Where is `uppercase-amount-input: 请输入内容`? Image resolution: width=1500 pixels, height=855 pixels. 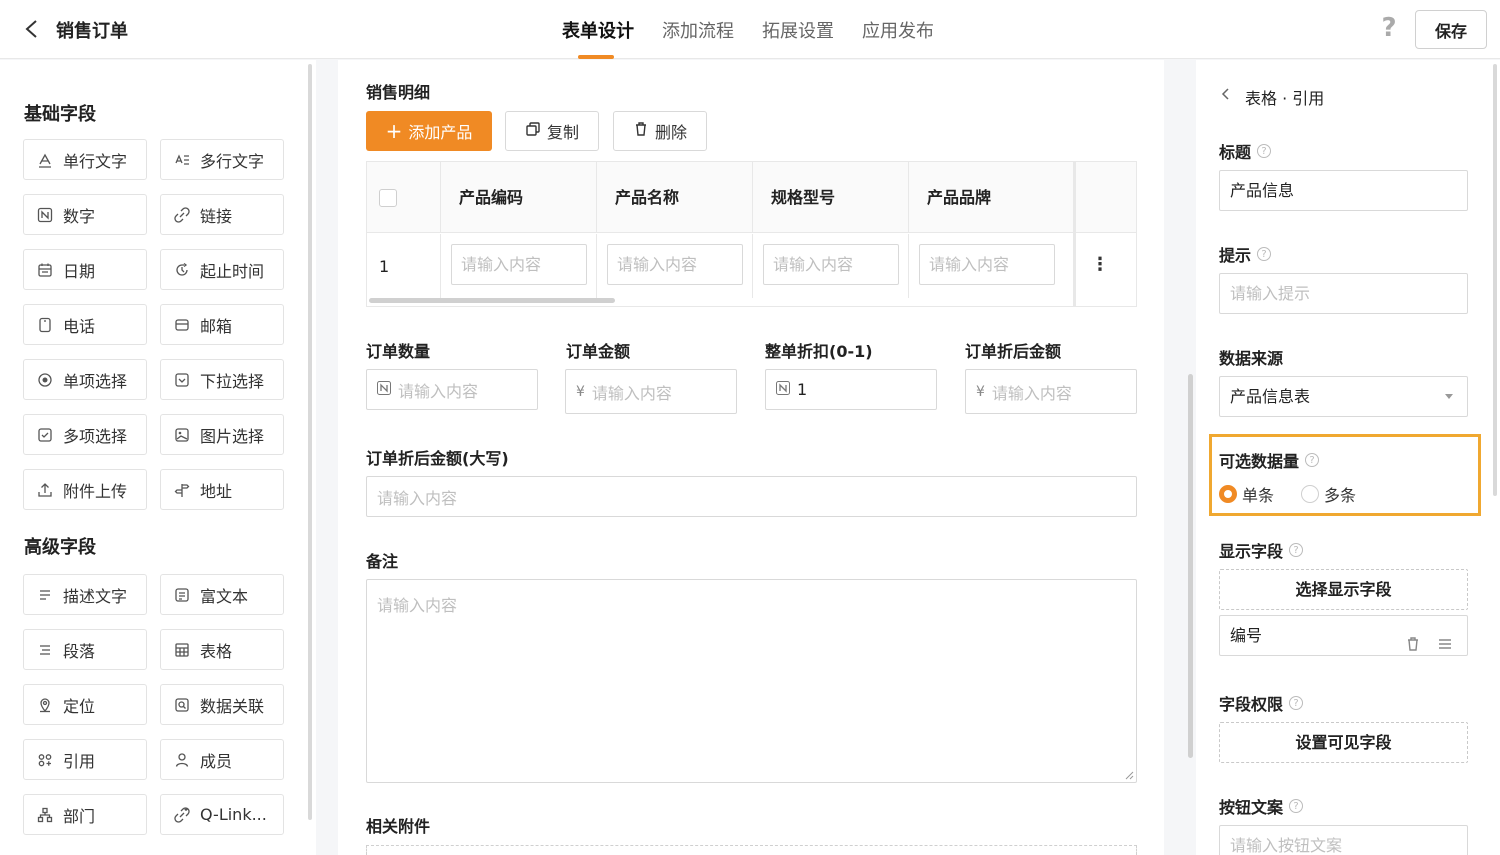
uppercase-amount-input: 请输入内容 is located at coordinates (751, 496).